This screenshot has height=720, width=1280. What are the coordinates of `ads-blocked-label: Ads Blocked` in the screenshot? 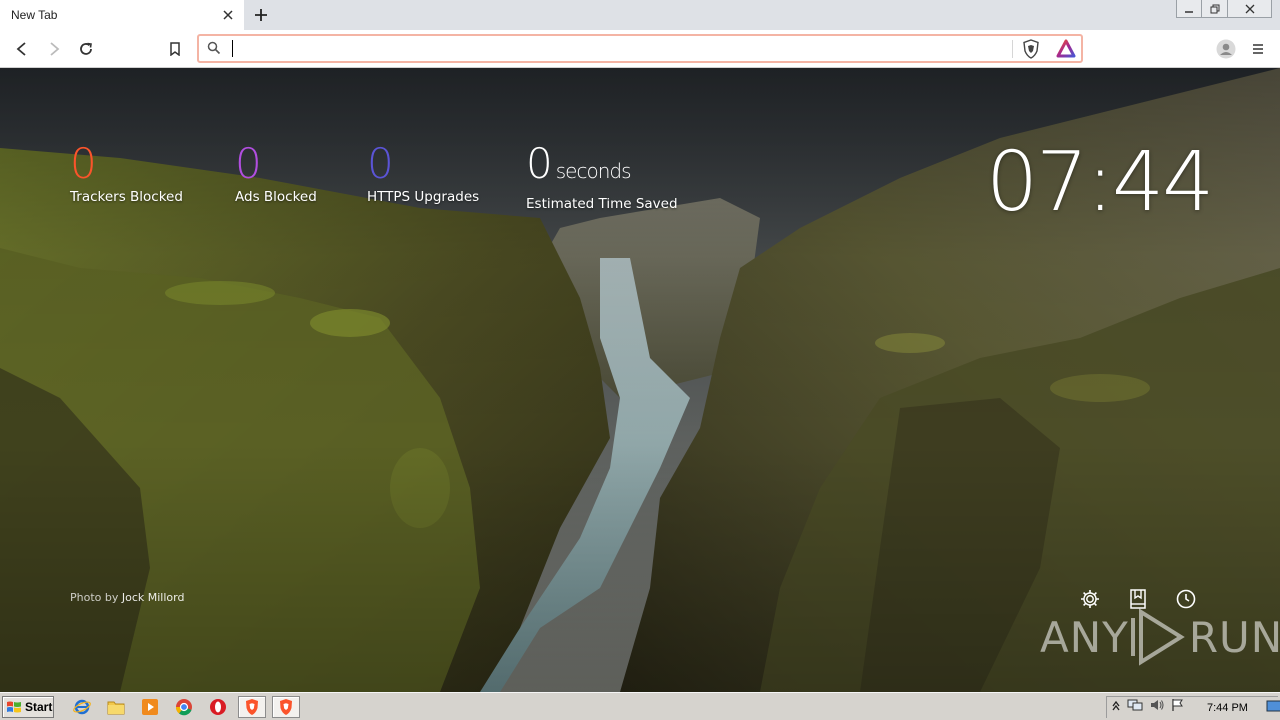 It's located at (276, 197).